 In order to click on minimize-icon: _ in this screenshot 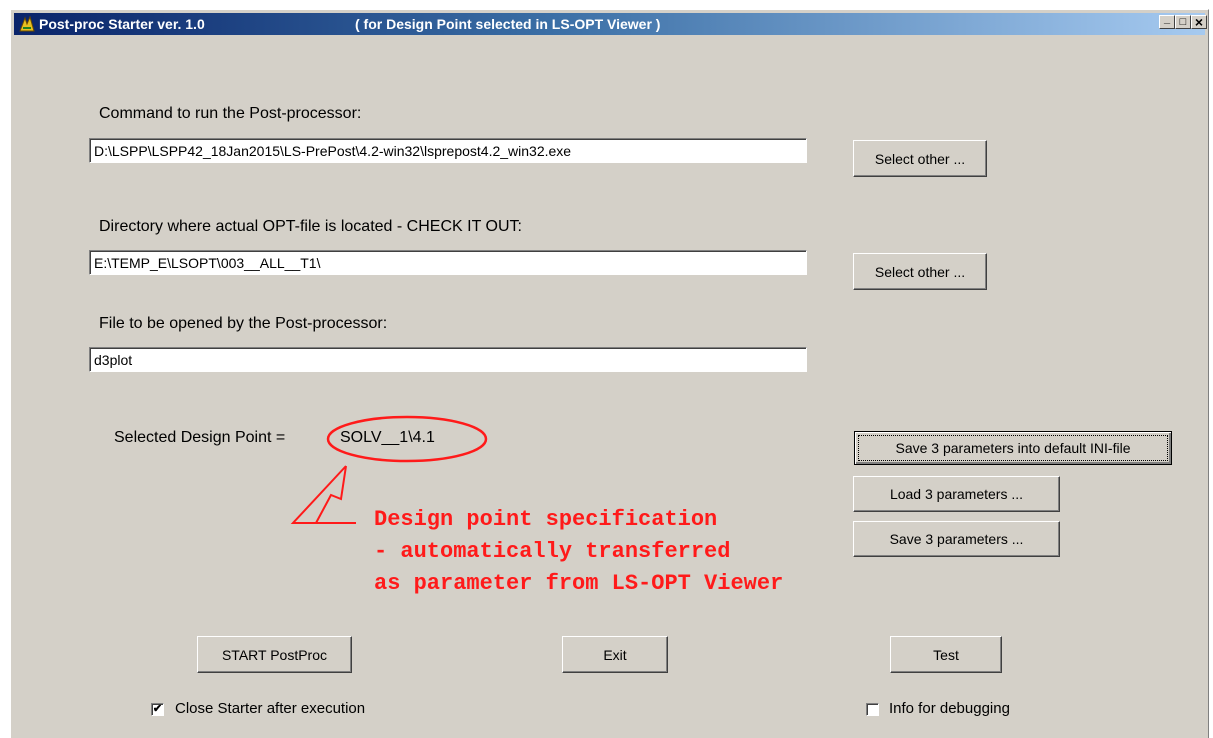, I will do `click(1167, 19)`.